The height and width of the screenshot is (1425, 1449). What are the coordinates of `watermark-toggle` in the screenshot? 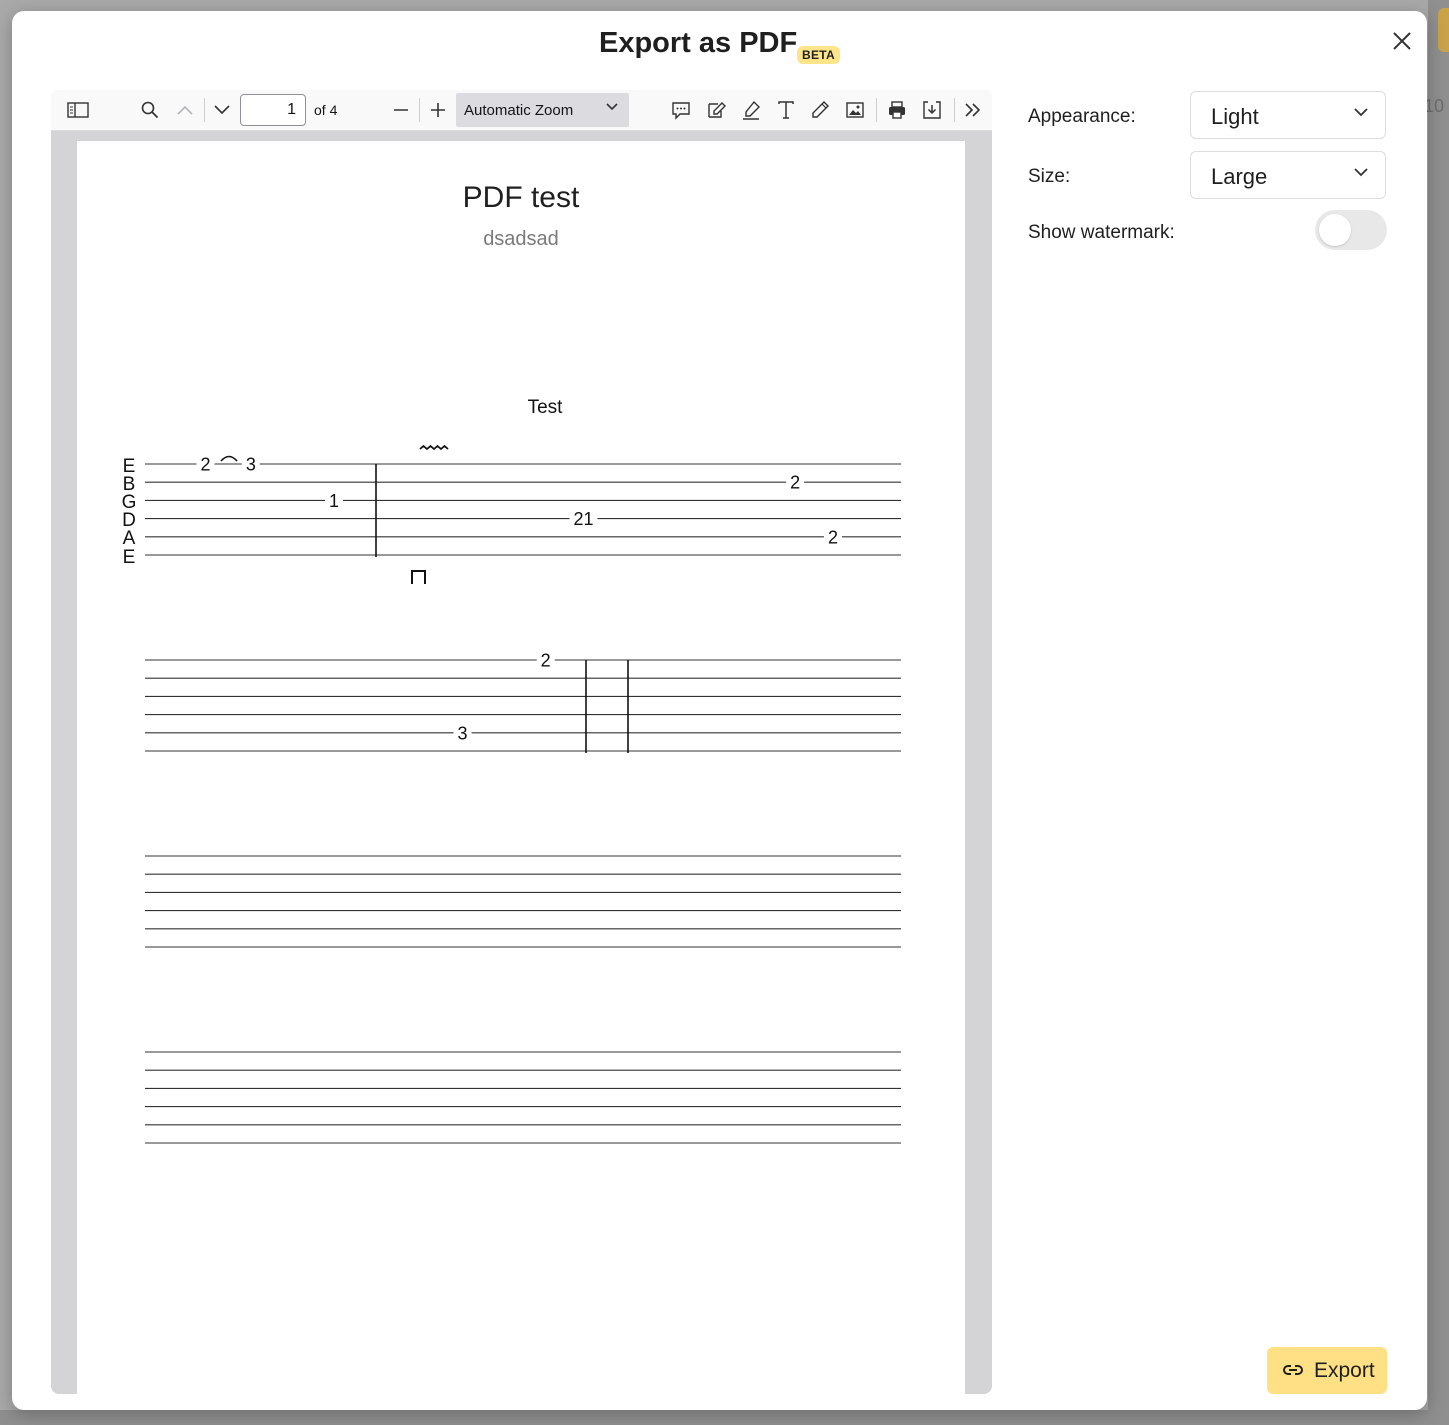 It's located at (1351, 230).